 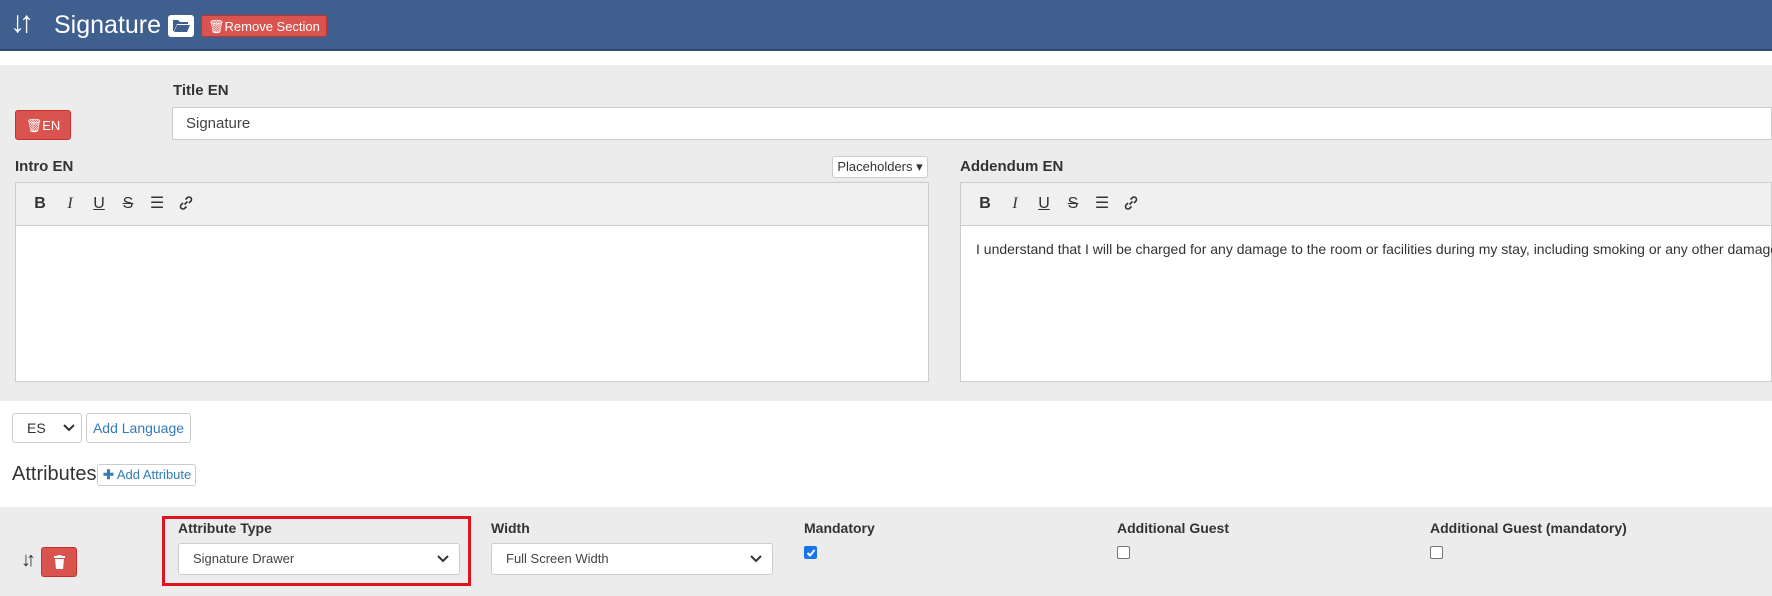 I want to click on attributes-title: Attributes, so click(x=54, y=474).